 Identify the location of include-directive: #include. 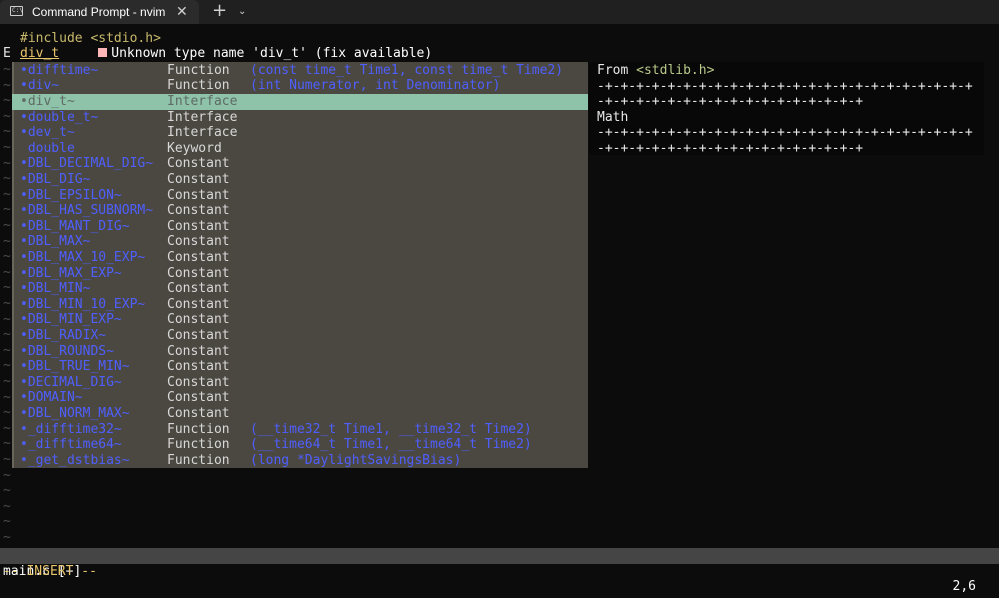
(51, 38).